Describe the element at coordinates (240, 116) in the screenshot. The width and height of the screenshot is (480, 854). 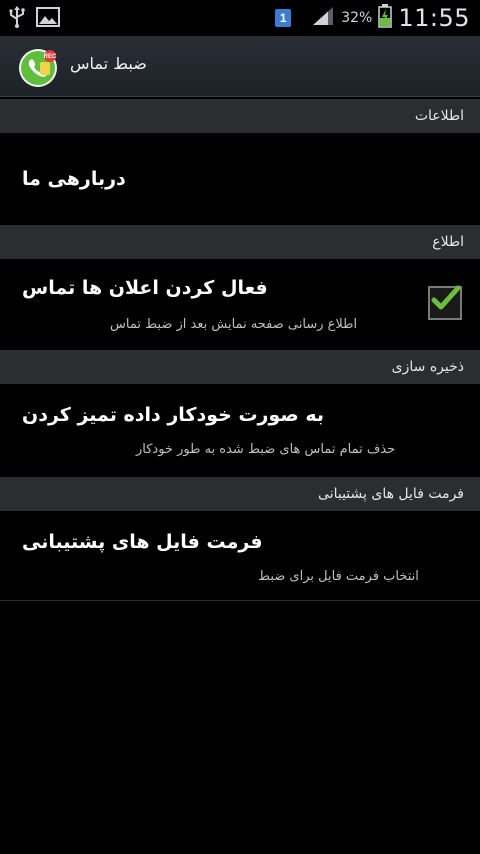
I see `section-header-info: اطلاعات` at that location.